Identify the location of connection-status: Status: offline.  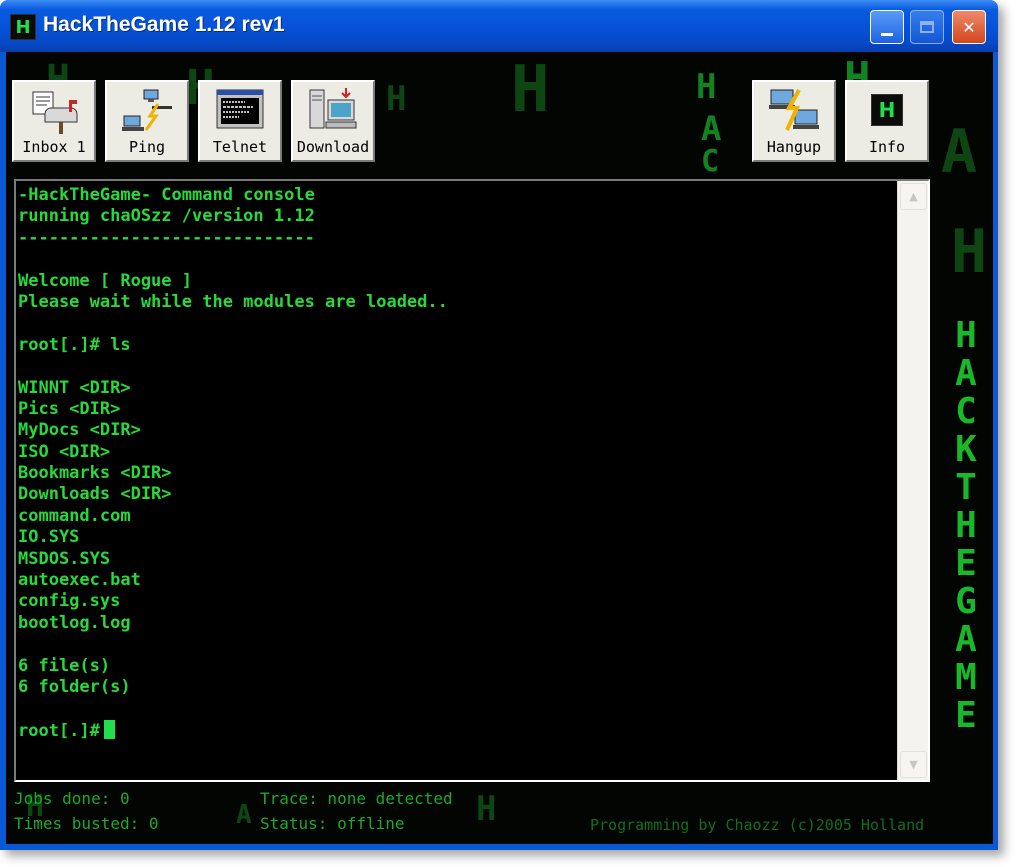
(332, 823).